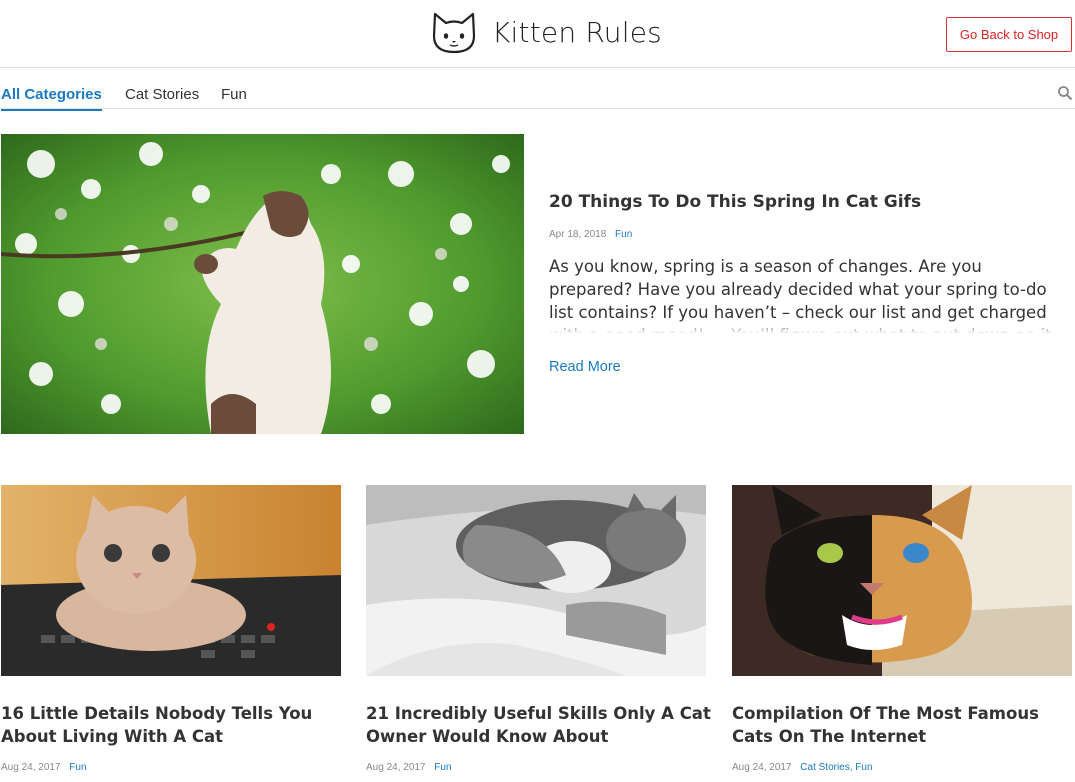  What do you see at coordinates (762, 767) in the screenshot?
I see `post-date-3: Aug 24, 2017` at bounding box center [762, 767].